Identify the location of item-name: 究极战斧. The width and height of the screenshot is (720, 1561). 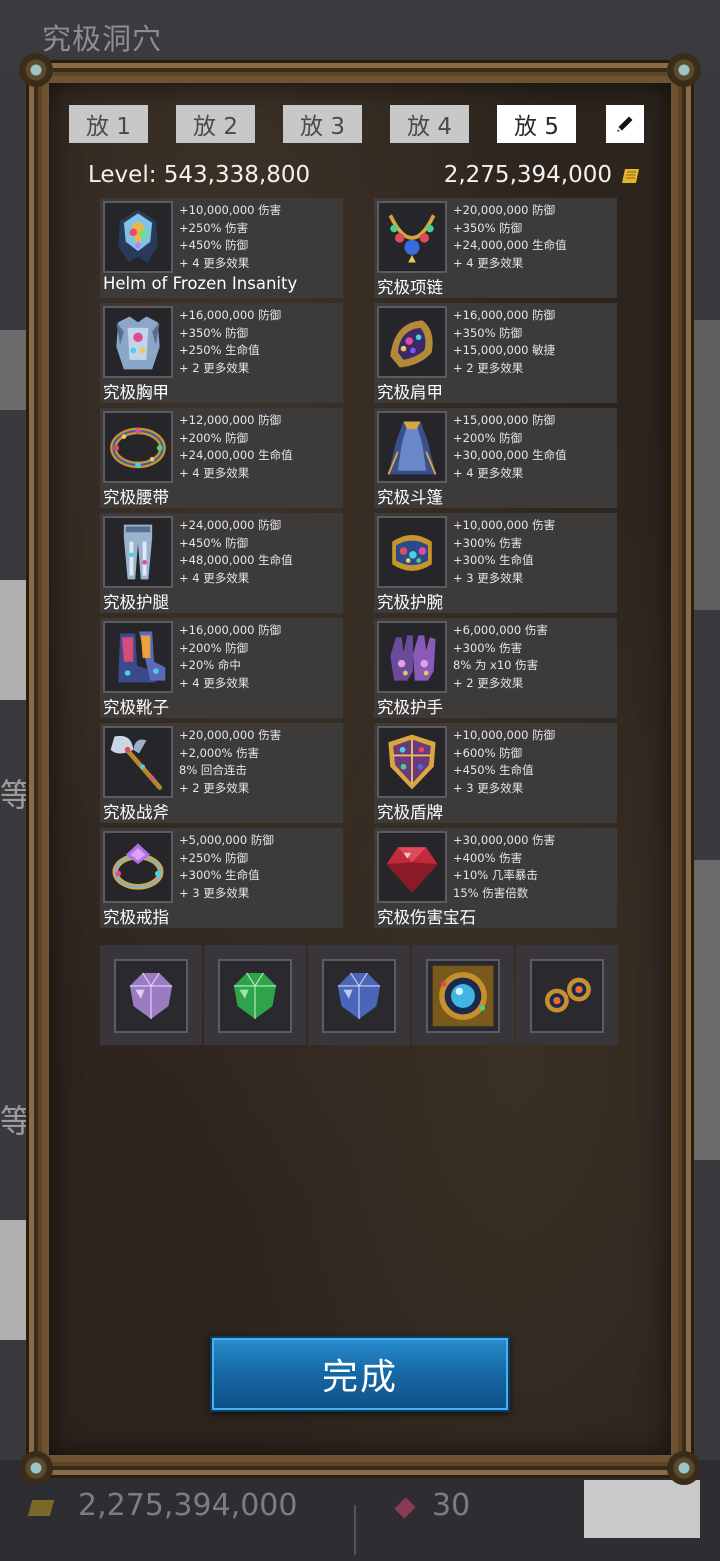
(136, 812).